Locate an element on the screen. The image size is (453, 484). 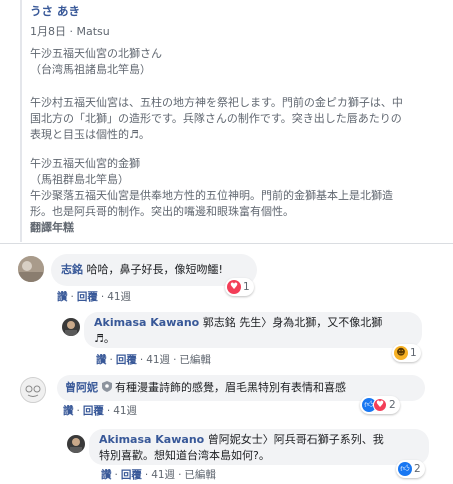
comment-text-line: 特別喜歡。想知道台湾本島如何?。 is located at coordinates (184, 455).